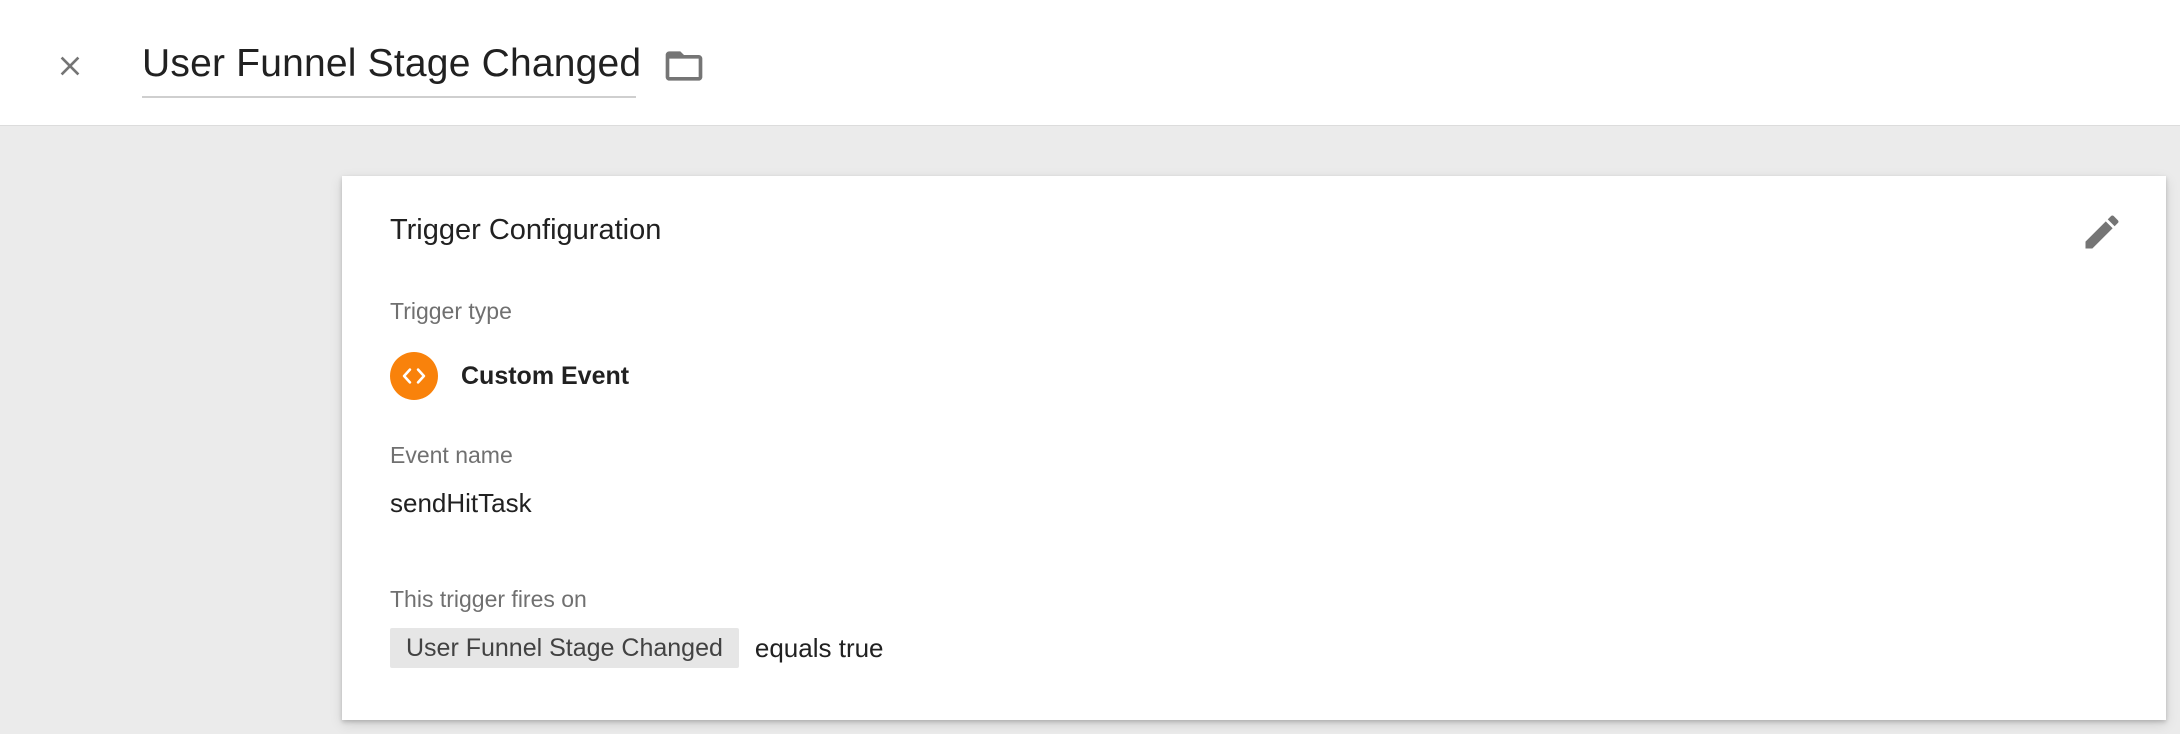 The height and width of the screenshot is (734, 2180). Describe the element at coordinates (488, 599) in the screenshot. I see `fires-on-label: This trigger fires on` at that location.